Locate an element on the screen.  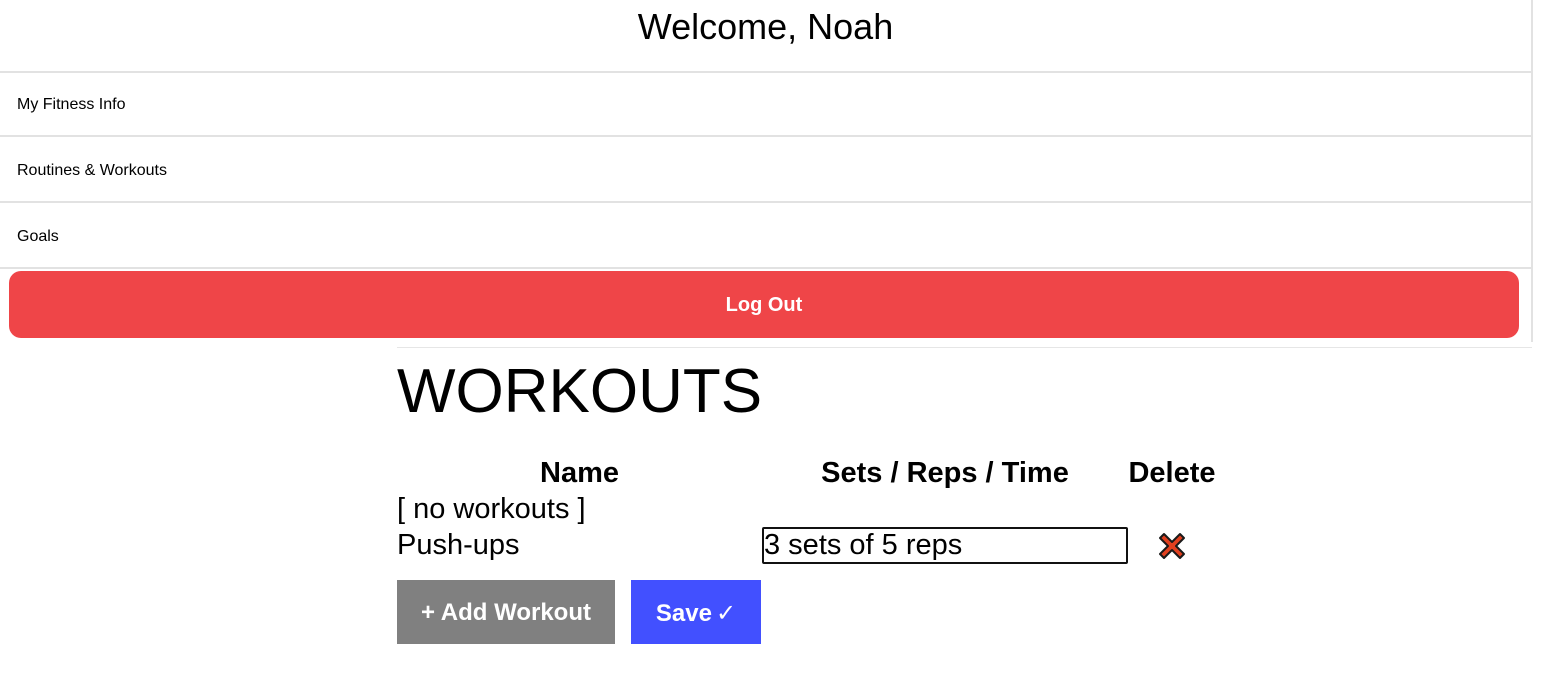
nav-item-goals: Goals is located at coordinates (765, 237).